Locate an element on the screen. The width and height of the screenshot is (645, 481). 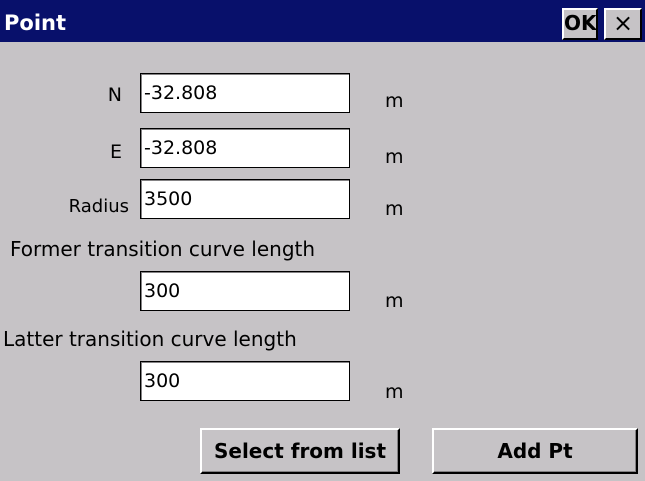
window-title: Point is located at coordinates (35, 23).